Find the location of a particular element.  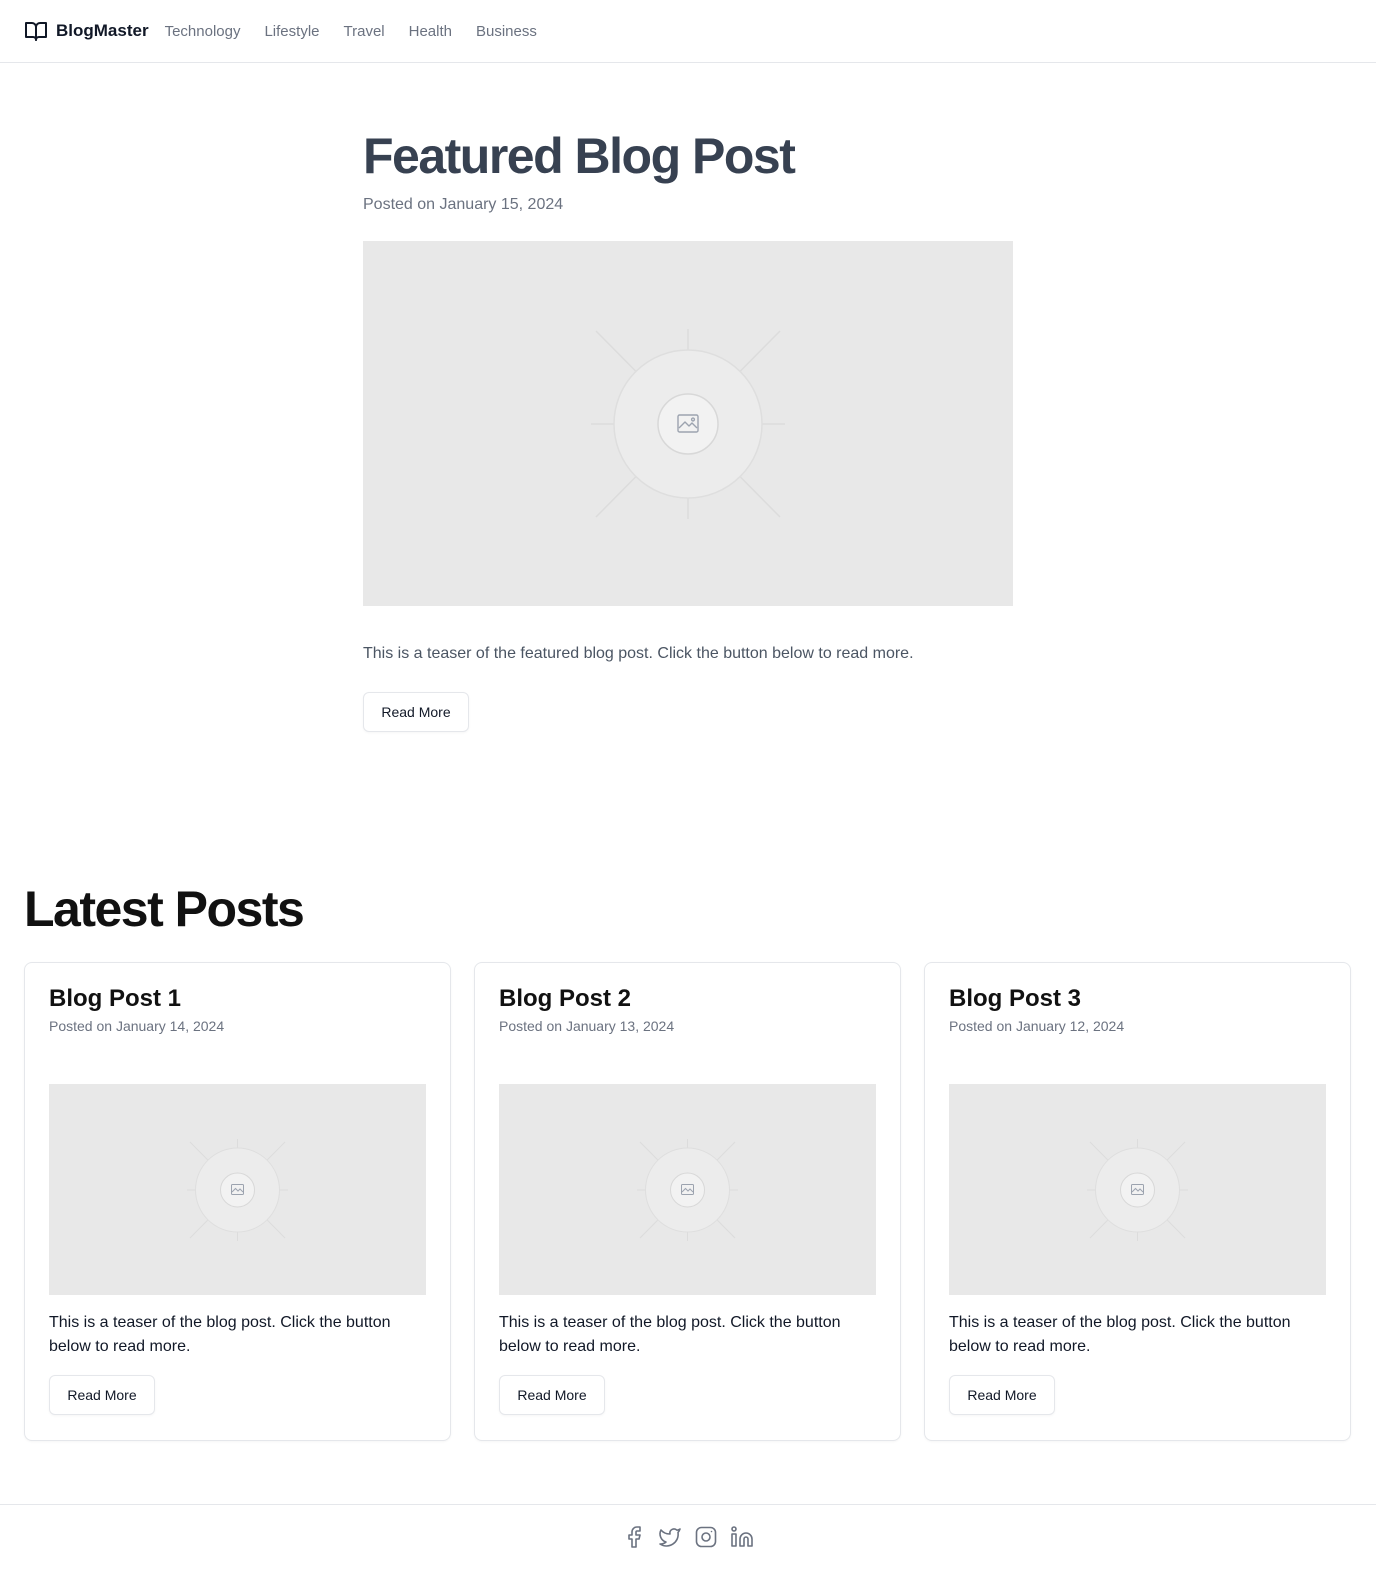

post-date: Posted on January 13, 2024 is located at coordinates (587, 1026).